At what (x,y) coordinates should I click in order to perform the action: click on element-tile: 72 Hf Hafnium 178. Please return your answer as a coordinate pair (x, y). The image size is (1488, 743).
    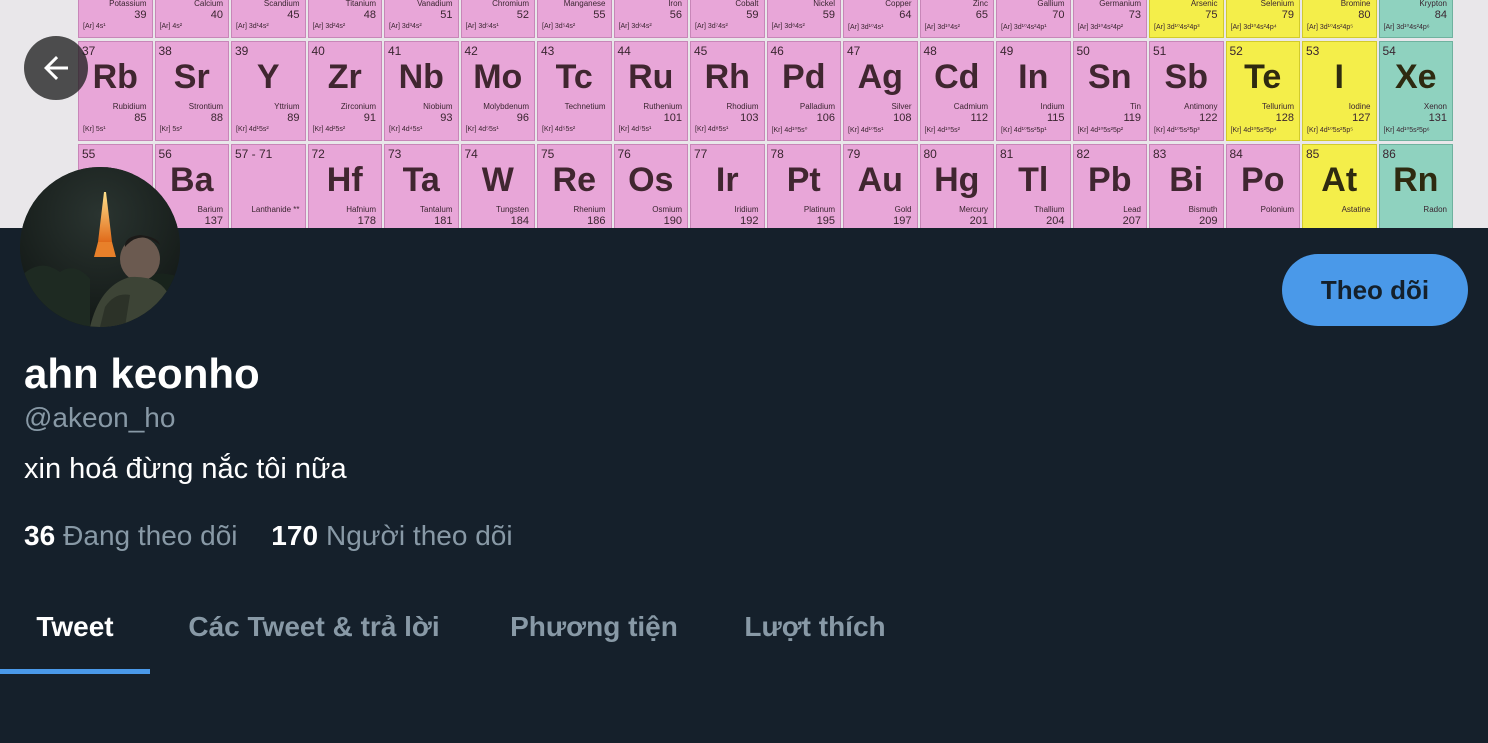
    Looking at the image, I should click on (344, 186).